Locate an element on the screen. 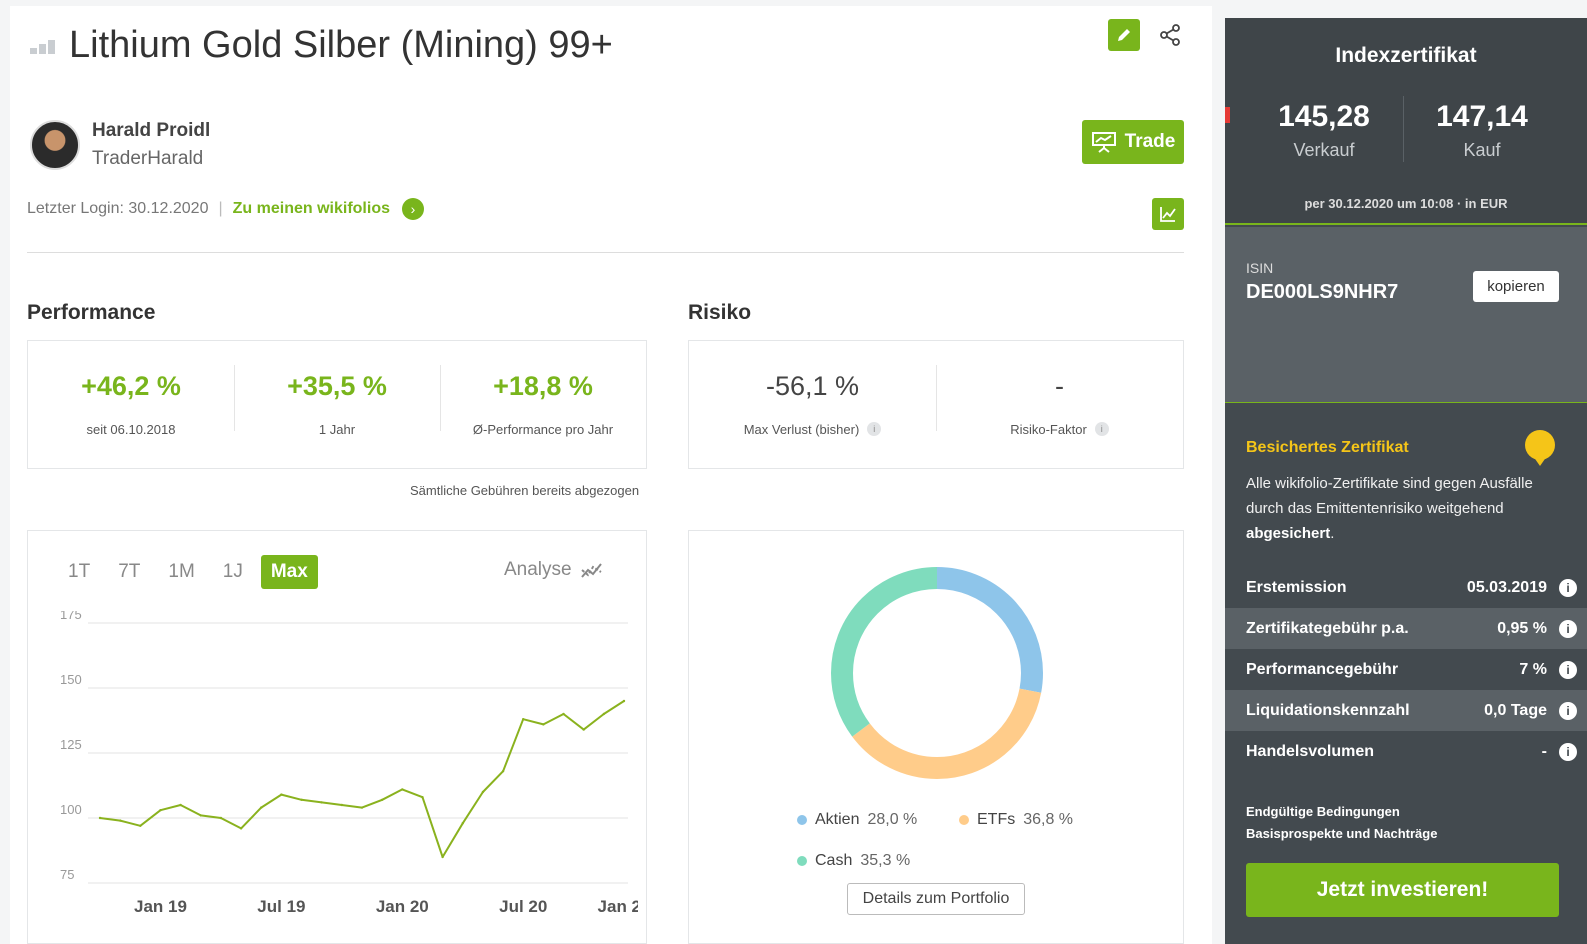 The image size is (1587, 944). analyse-button: Analyse is located at coordinates (554, 570).